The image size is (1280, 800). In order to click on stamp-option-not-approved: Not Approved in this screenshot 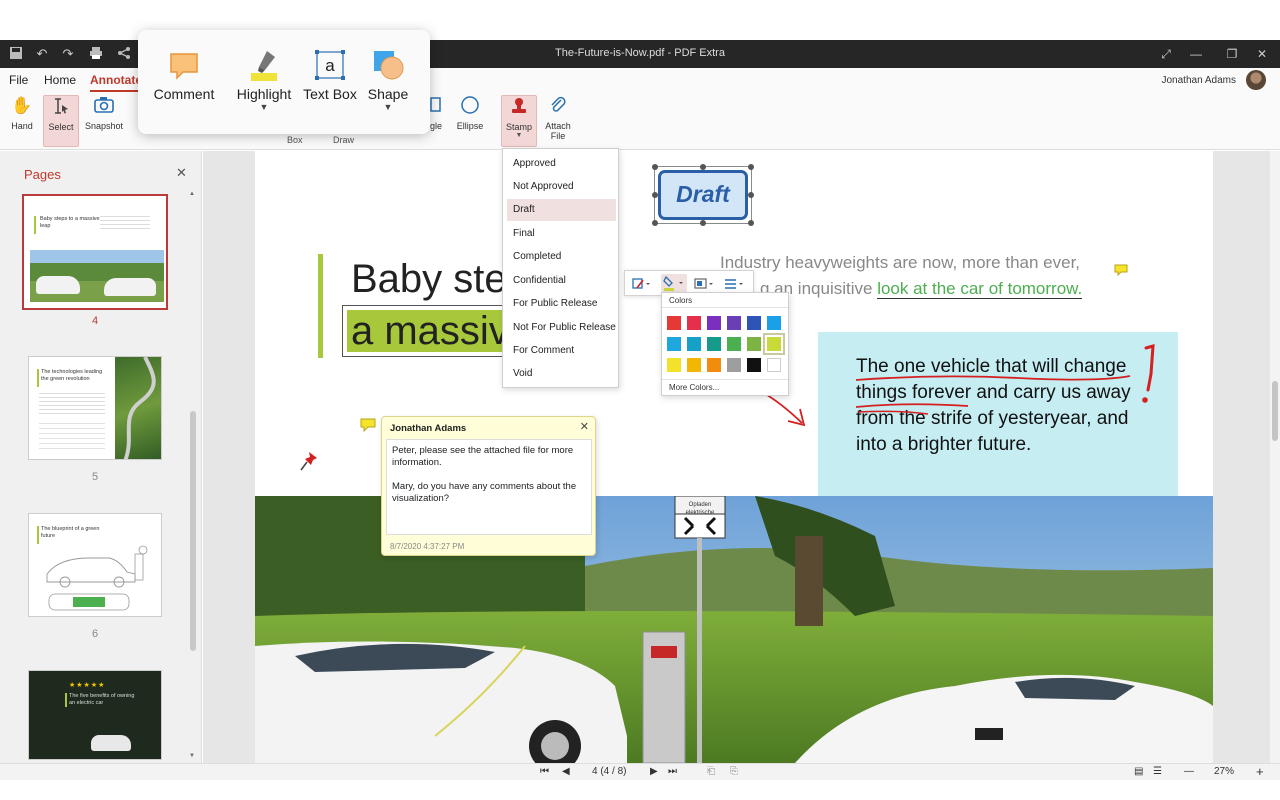, I will do `click(561, 187)`.